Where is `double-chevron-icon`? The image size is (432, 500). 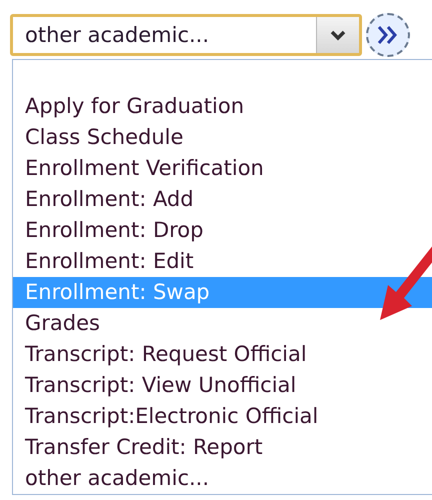
double-chevron-icon is located at coordinates (388, 35).